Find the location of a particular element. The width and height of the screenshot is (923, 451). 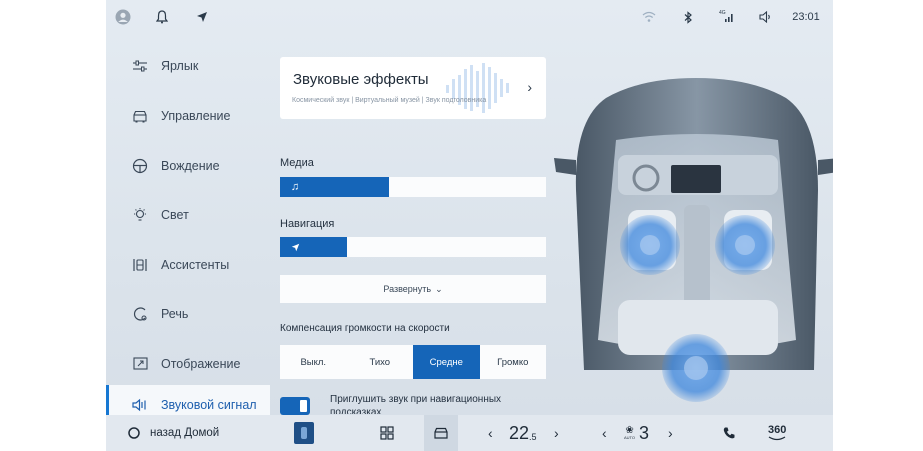

fan-icon: ❀ AUTO is located at coordinates (630, 433).